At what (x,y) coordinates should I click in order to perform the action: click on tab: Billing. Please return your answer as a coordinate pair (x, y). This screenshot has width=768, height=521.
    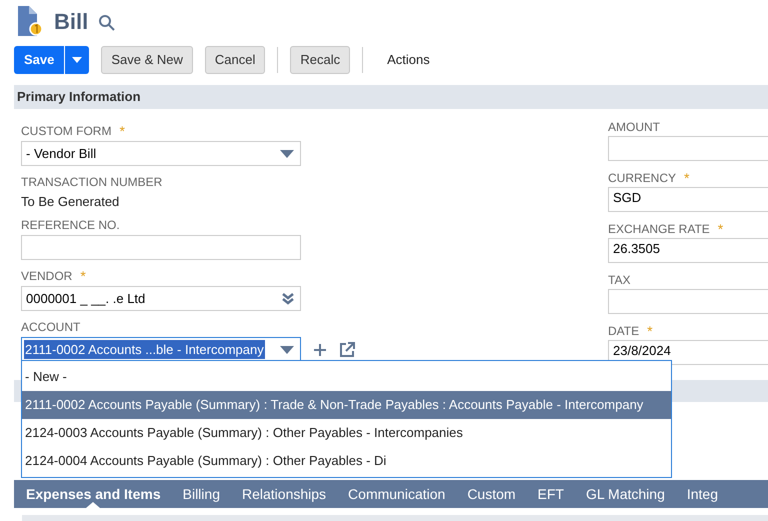
    Looking at the image, I should click on (201, 494).